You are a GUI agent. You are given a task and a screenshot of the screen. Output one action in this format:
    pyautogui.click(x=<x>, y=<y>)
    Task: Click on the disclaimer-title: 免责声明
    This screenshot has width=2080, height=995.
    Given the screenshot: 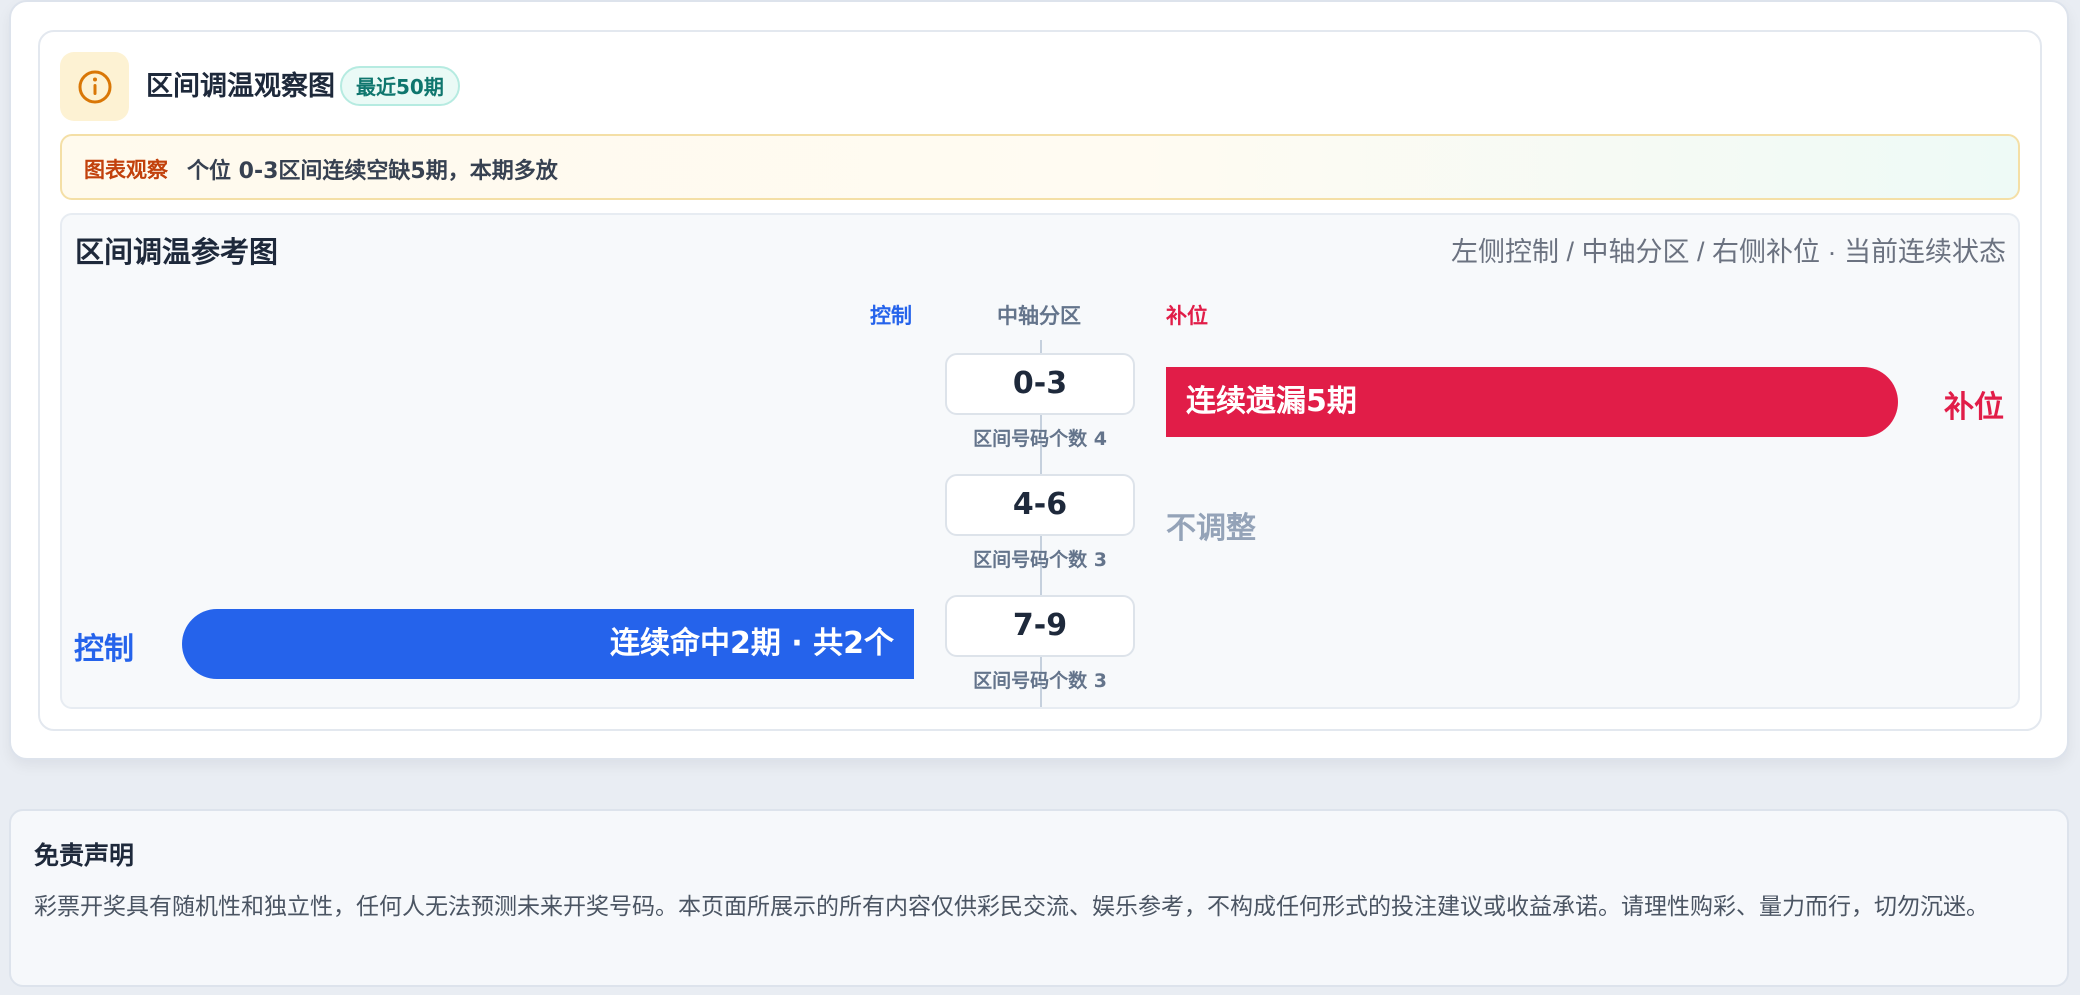 What is the action you would take?
    pyautogui.click(x=84, y=855)
    